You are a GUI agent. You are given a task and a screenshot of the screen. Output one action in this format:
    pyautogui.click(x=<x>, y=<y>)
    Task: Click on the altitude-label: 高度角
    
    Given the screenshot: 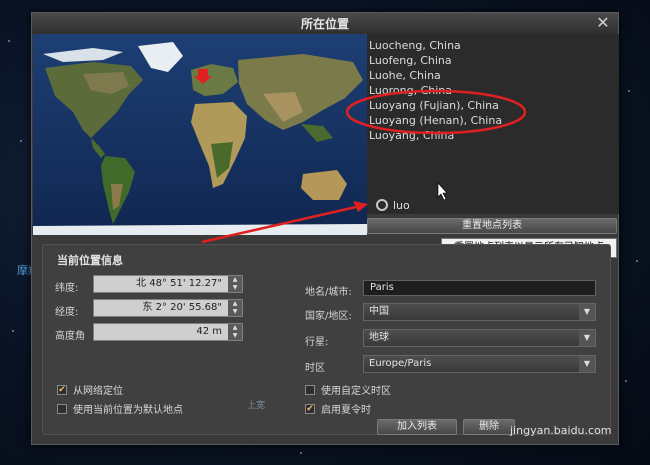 What is the action you would take?
    pyautogui.click(x=70, y=336)
    